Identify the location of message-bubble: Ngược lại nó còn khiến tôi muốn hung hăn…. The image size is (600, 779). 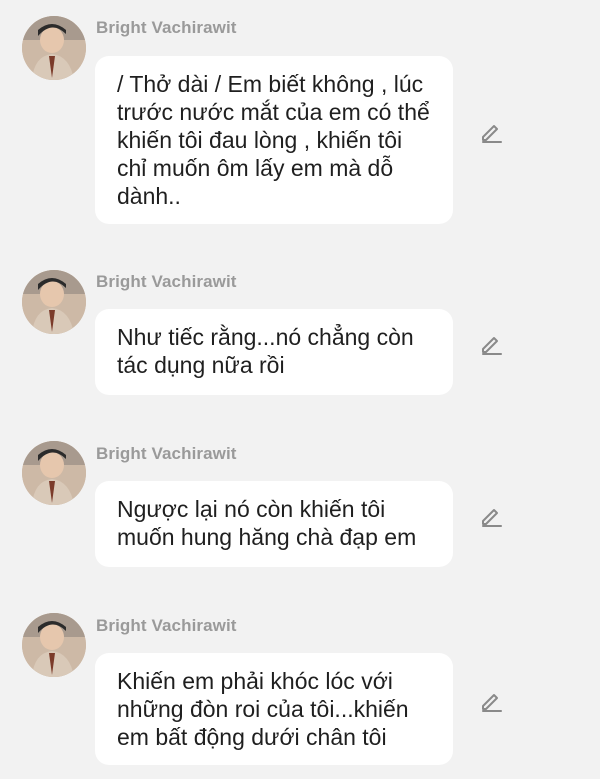
(274, 524).